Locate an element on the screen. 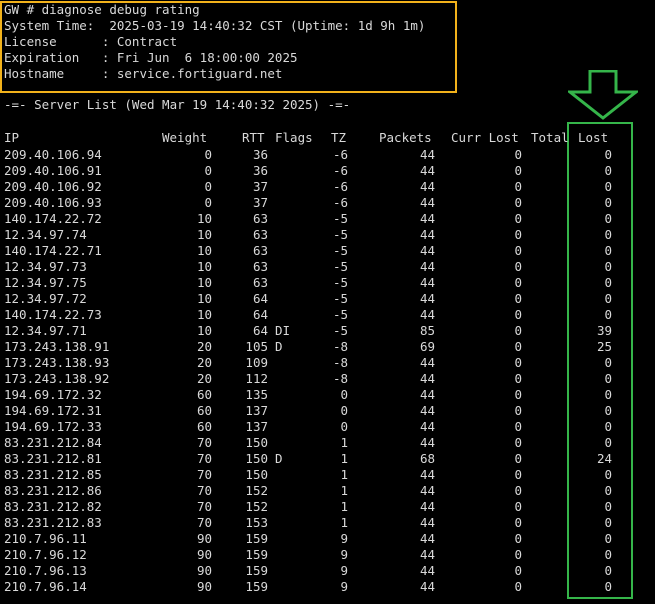  cell-ip: 173.243.138.93 is located at coordinates (57, 362).